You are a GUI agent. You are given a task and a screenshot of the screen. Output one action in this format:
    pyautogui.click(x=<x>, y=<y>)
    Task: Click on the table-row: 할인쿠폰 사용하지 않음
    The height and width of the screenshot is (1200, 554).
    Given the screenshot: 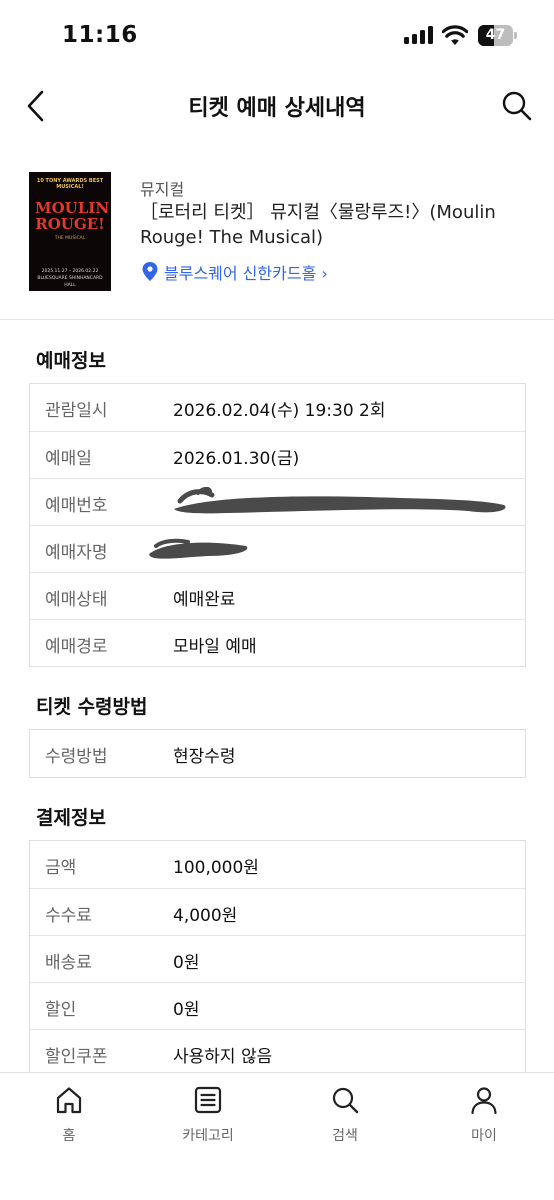 What is the action you would take?
    pyautogui.click(x=277, y=1052)
    